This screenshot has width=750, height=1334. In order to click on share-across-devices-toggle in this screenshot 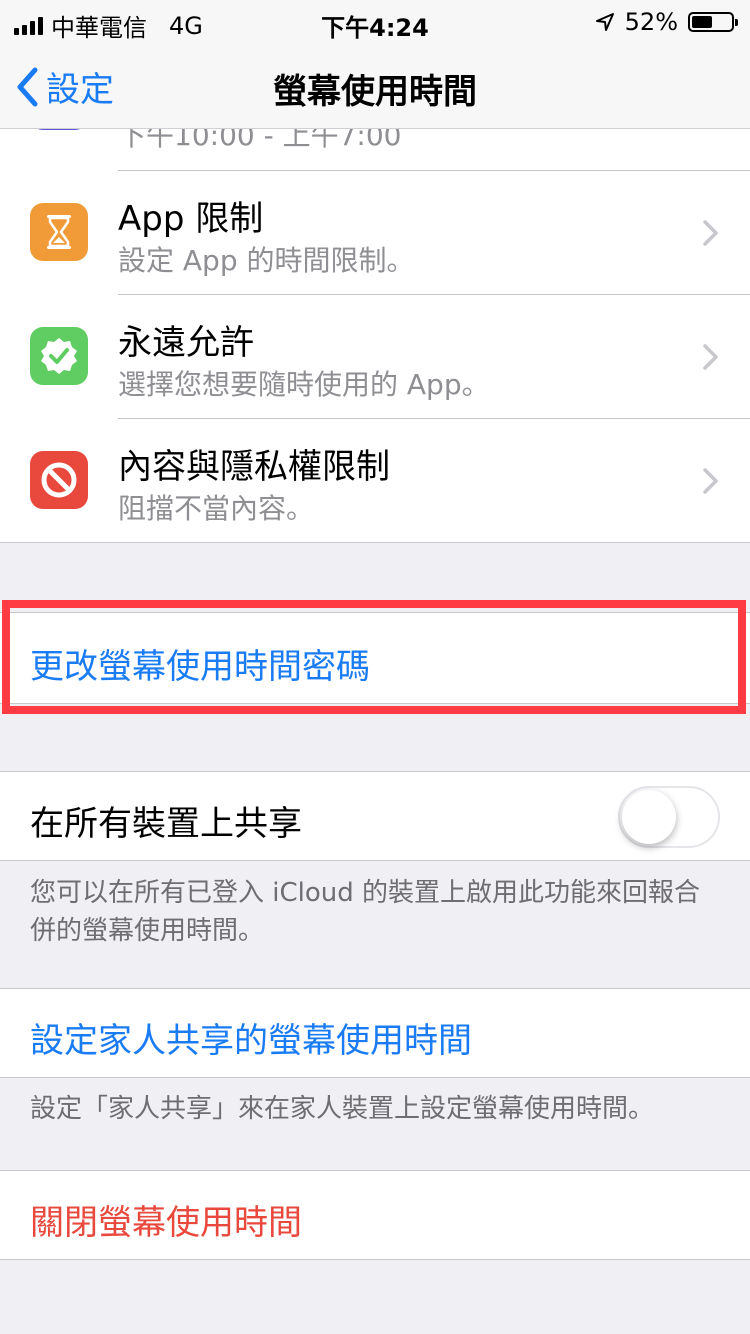, I will do `click(669, 817)`.